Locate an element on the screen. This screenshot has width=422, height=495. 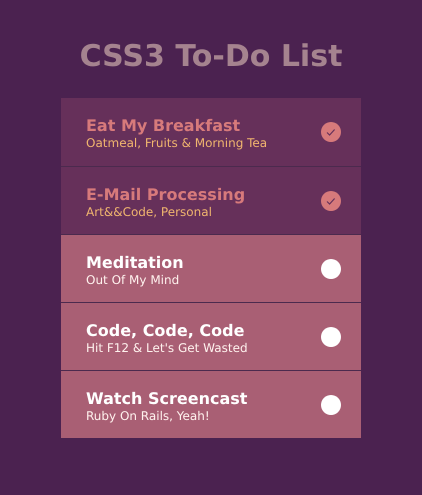
task-subtitle: Art&&Code, Personal is located at coordinates (149, 211).